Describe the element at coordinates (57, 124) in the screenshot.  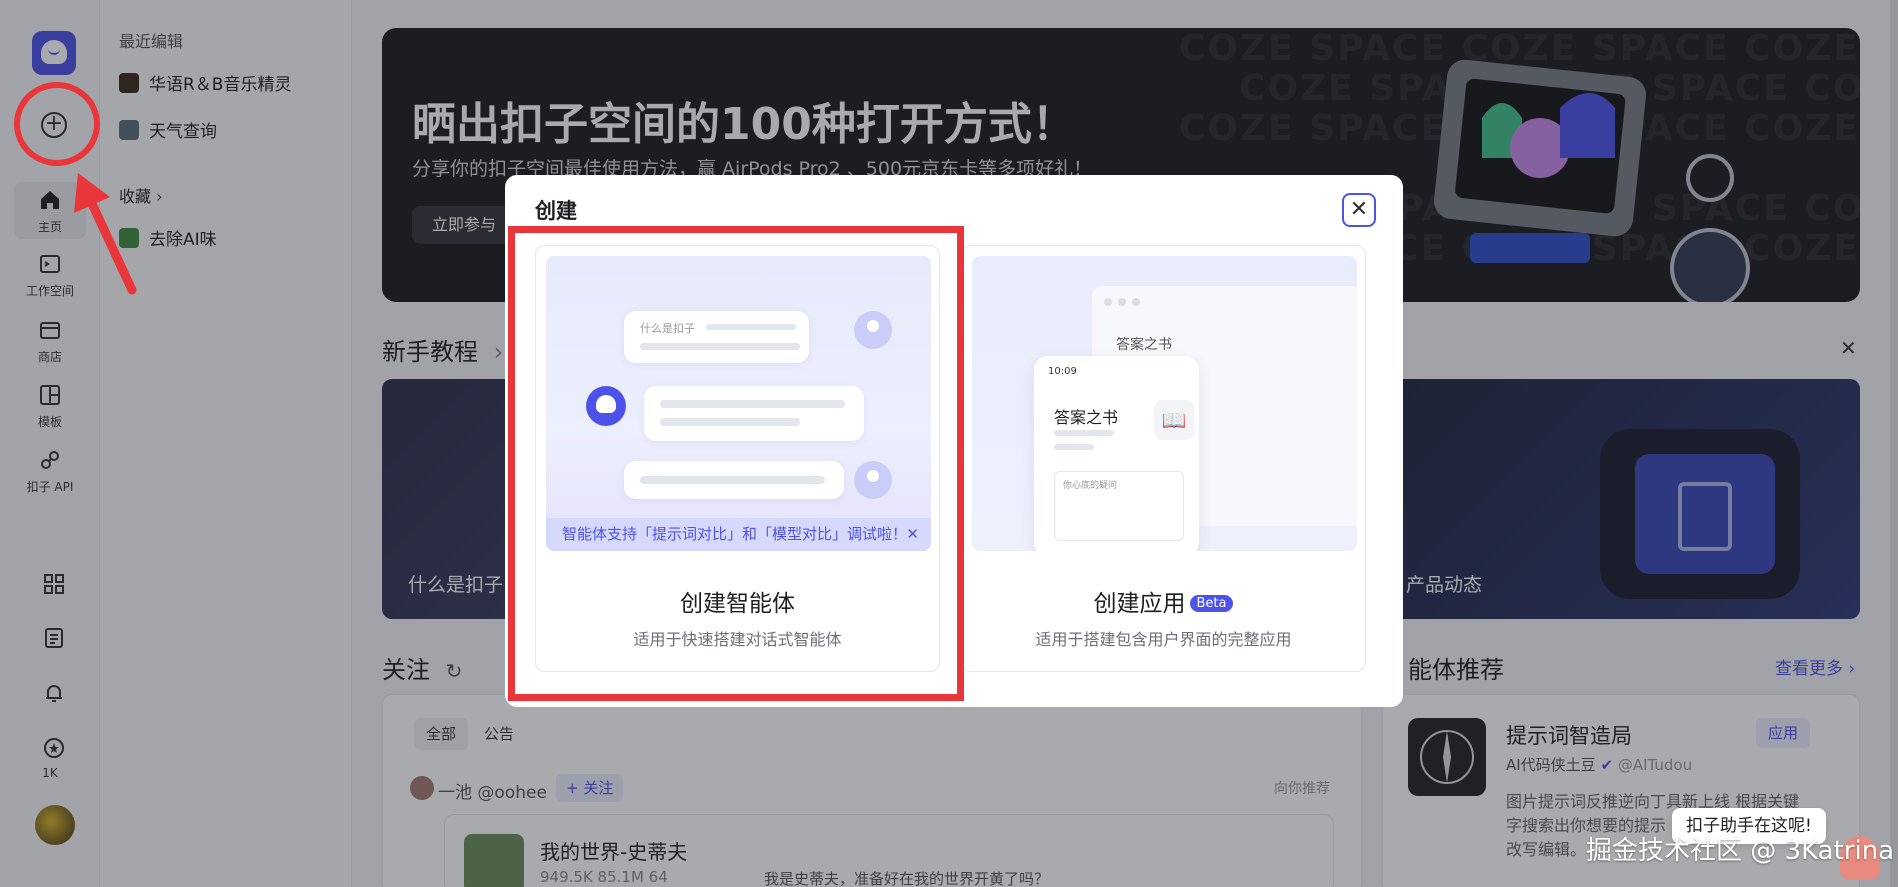
I see `annotation-circle` at that location.